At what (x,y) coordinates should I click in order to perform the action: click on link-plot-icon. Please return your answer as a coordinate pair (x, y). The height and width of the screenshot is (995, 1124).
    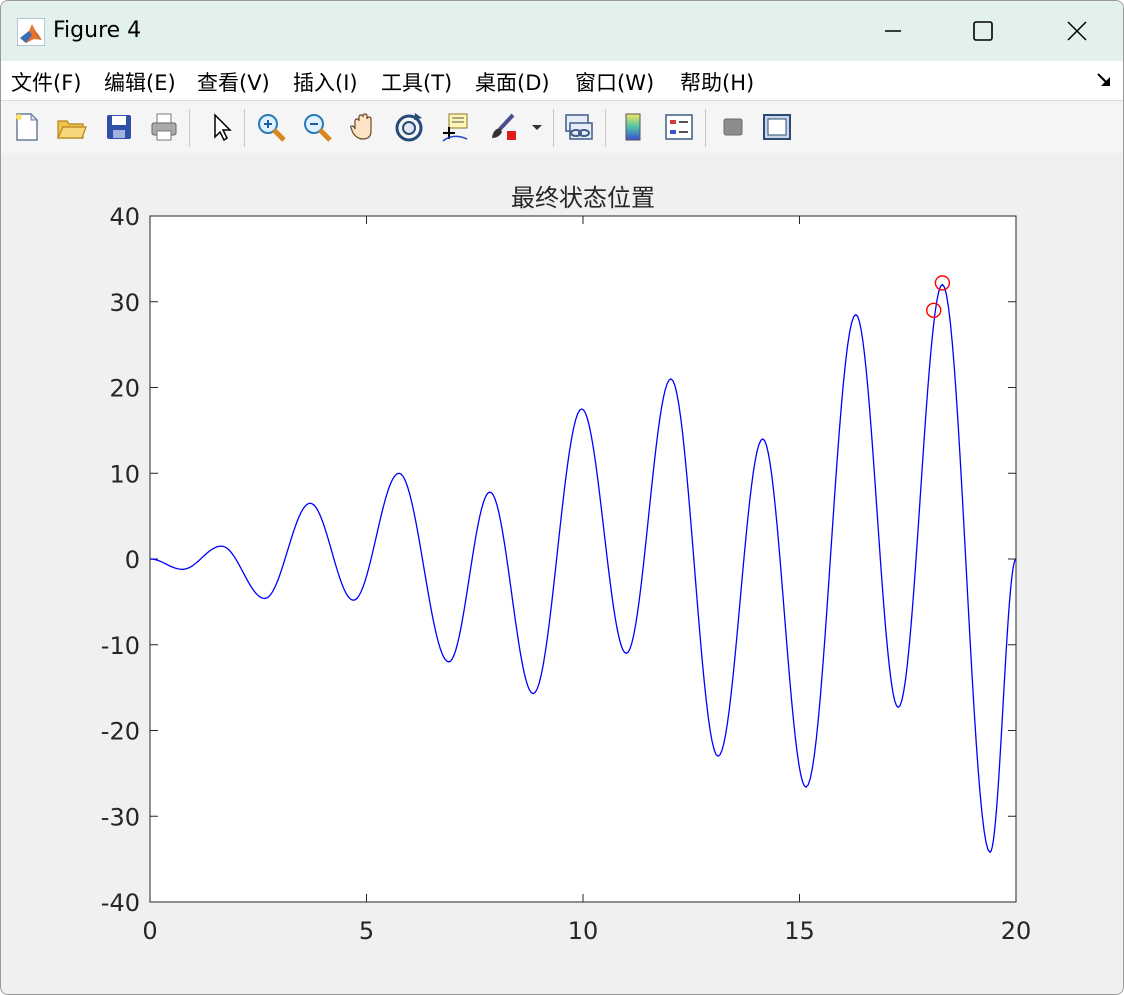
    Looking at the image, I should click on (579, 127).